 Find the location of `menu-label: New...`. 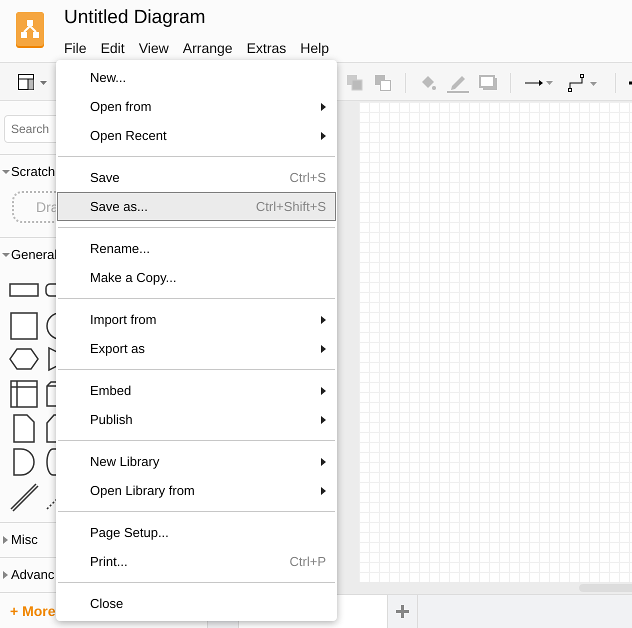

menu-label: New... is located at coordinates (109, 77).